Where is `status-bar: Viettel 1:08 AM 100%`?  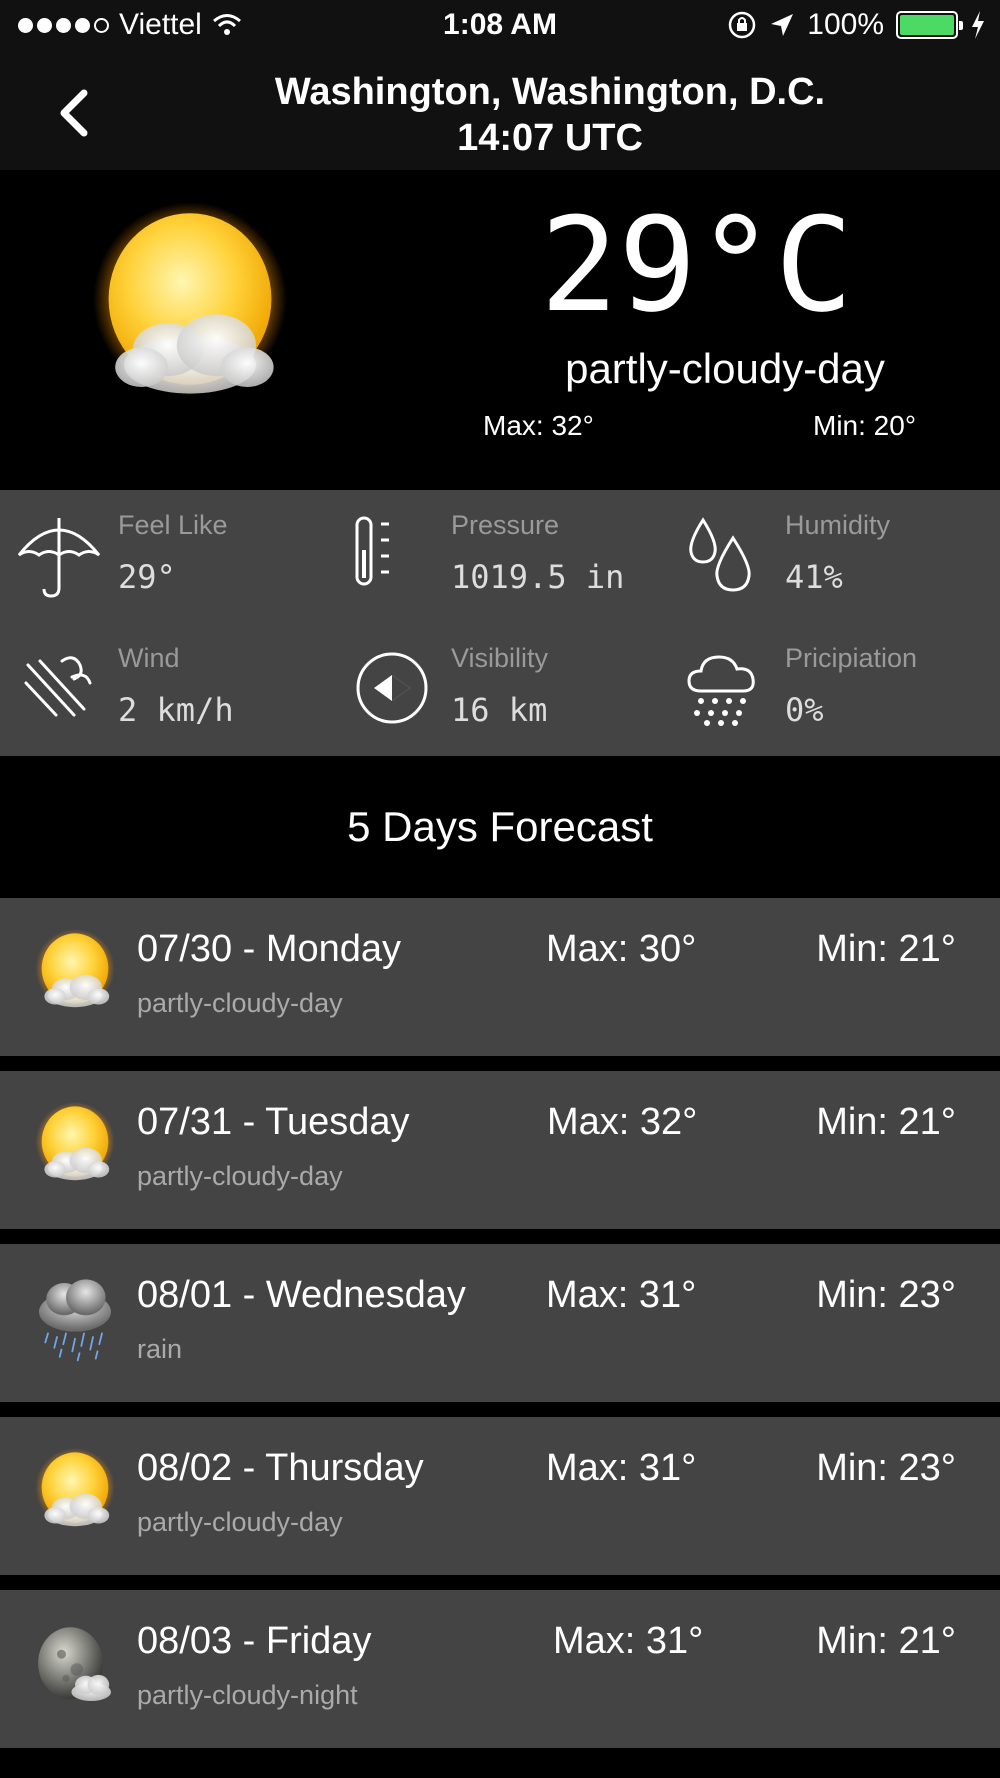 status-bar: Viettel 1:08 AM 100% is located at coordinates (500, 27).